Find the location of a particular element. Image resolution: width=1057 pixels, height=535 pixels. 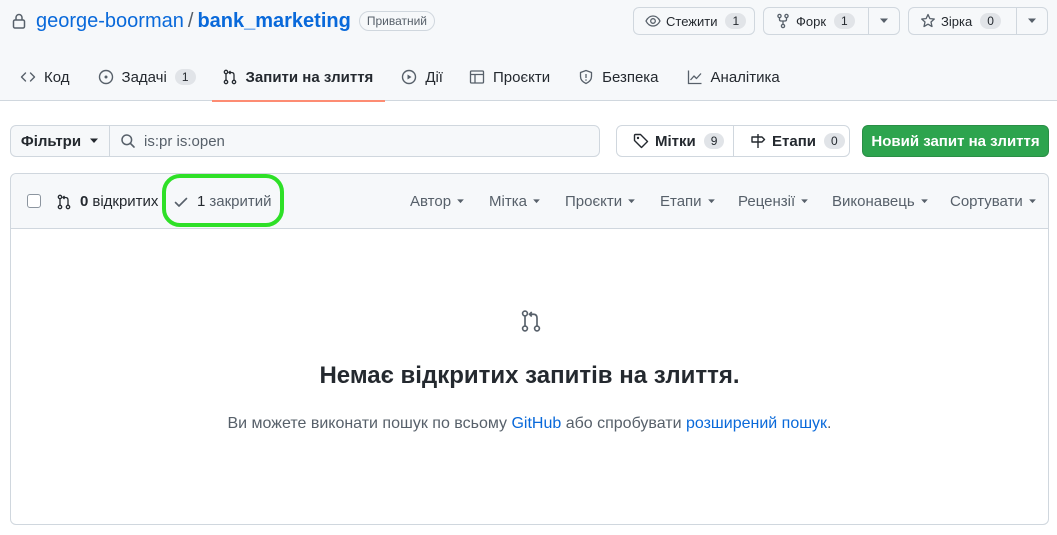

open-filter-link: 0 відкритих is located at coordinates (107, 201).